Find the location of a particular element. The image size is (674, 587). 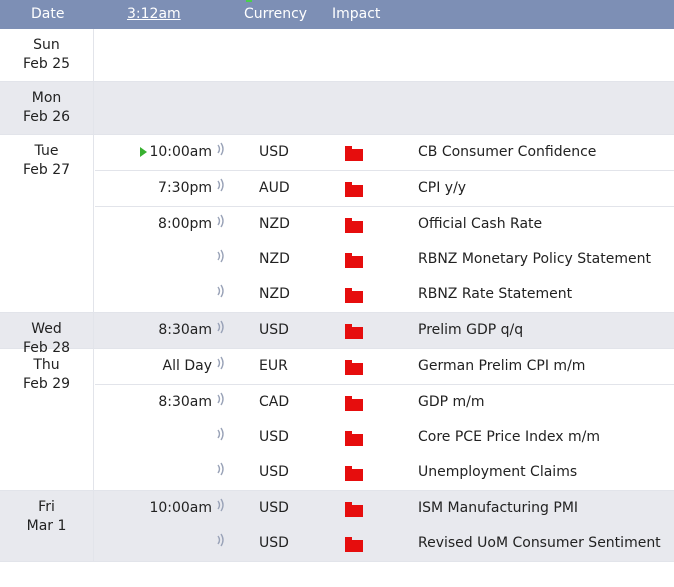

event-row: 8:30am CAD GDP m/m is located at coordinates (384, 402).